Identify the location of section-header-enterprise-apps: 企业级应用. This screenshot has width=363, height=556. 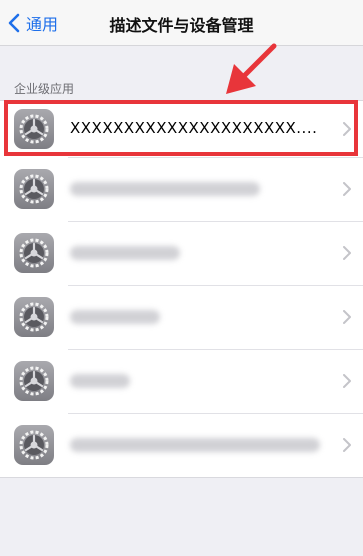
(44, 89).